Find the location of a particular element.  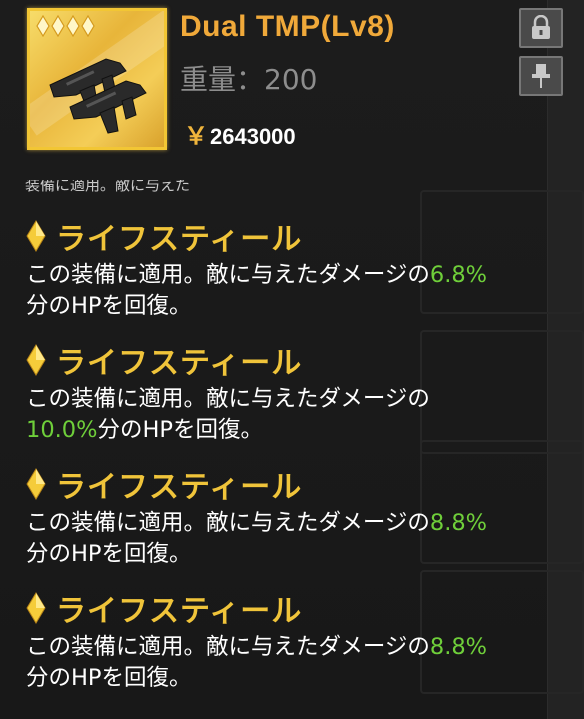

skill-percent: 6.8% is located at coordinates (458, 275).